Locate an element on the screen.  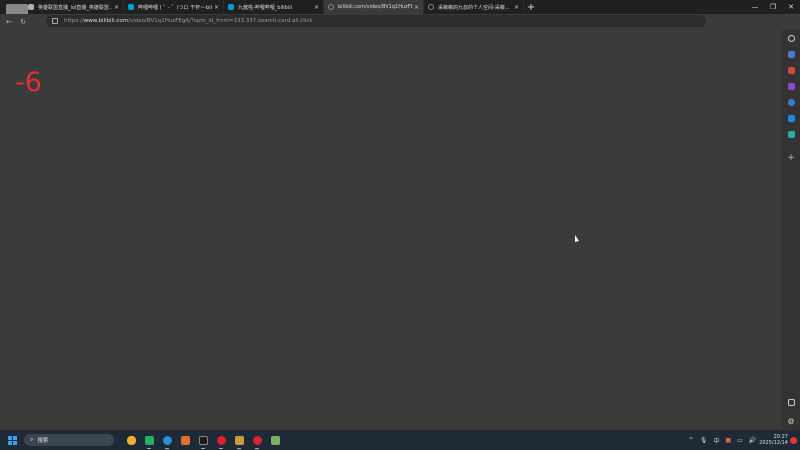
taskbar-app-wechat-icon is located at coordinates (149, 440).